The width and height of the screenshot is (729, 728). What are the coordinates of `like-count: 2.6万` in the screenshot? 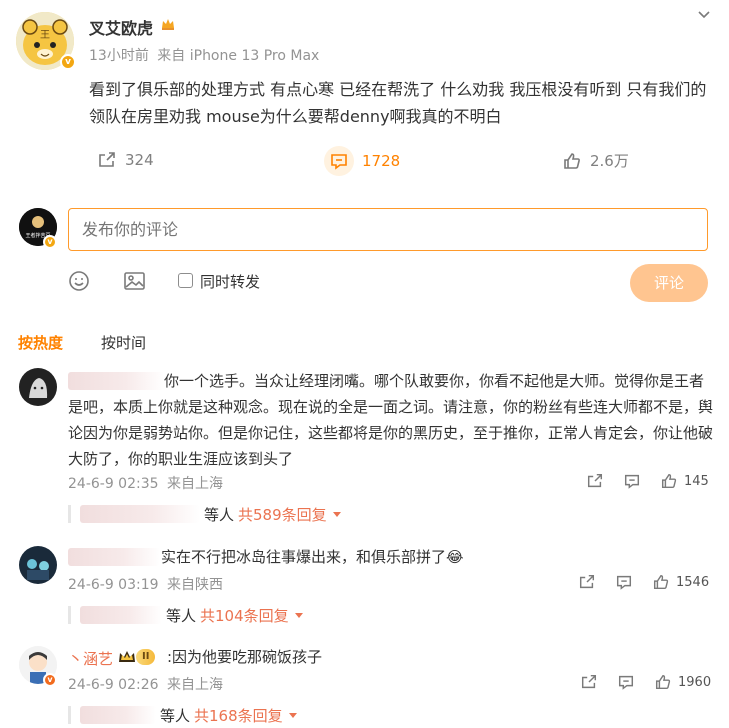 It's located at (609, 161).